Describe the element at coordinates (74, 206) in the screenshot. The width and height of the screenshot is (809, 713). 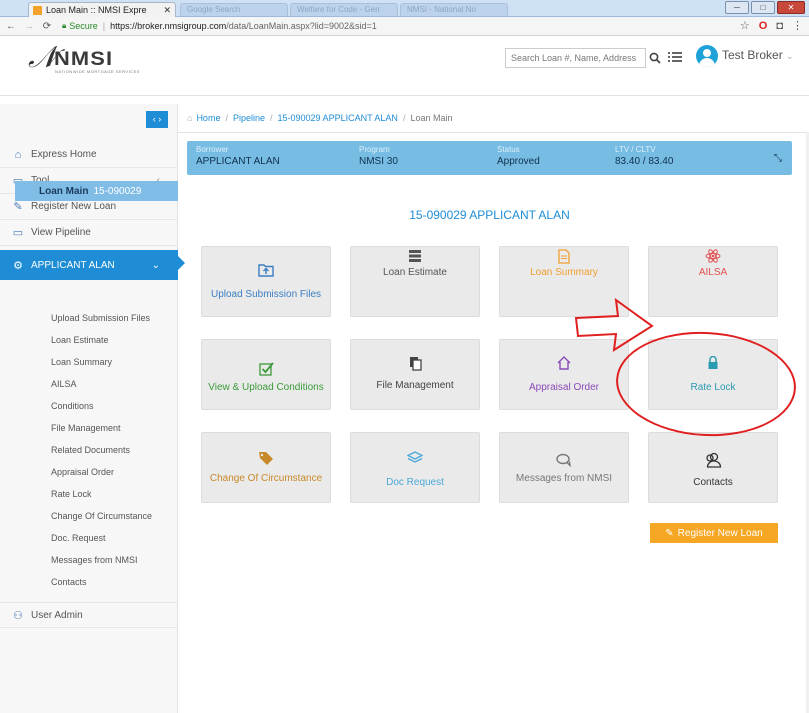
I see `sidebar-item-label: Register New Loan` at that location.